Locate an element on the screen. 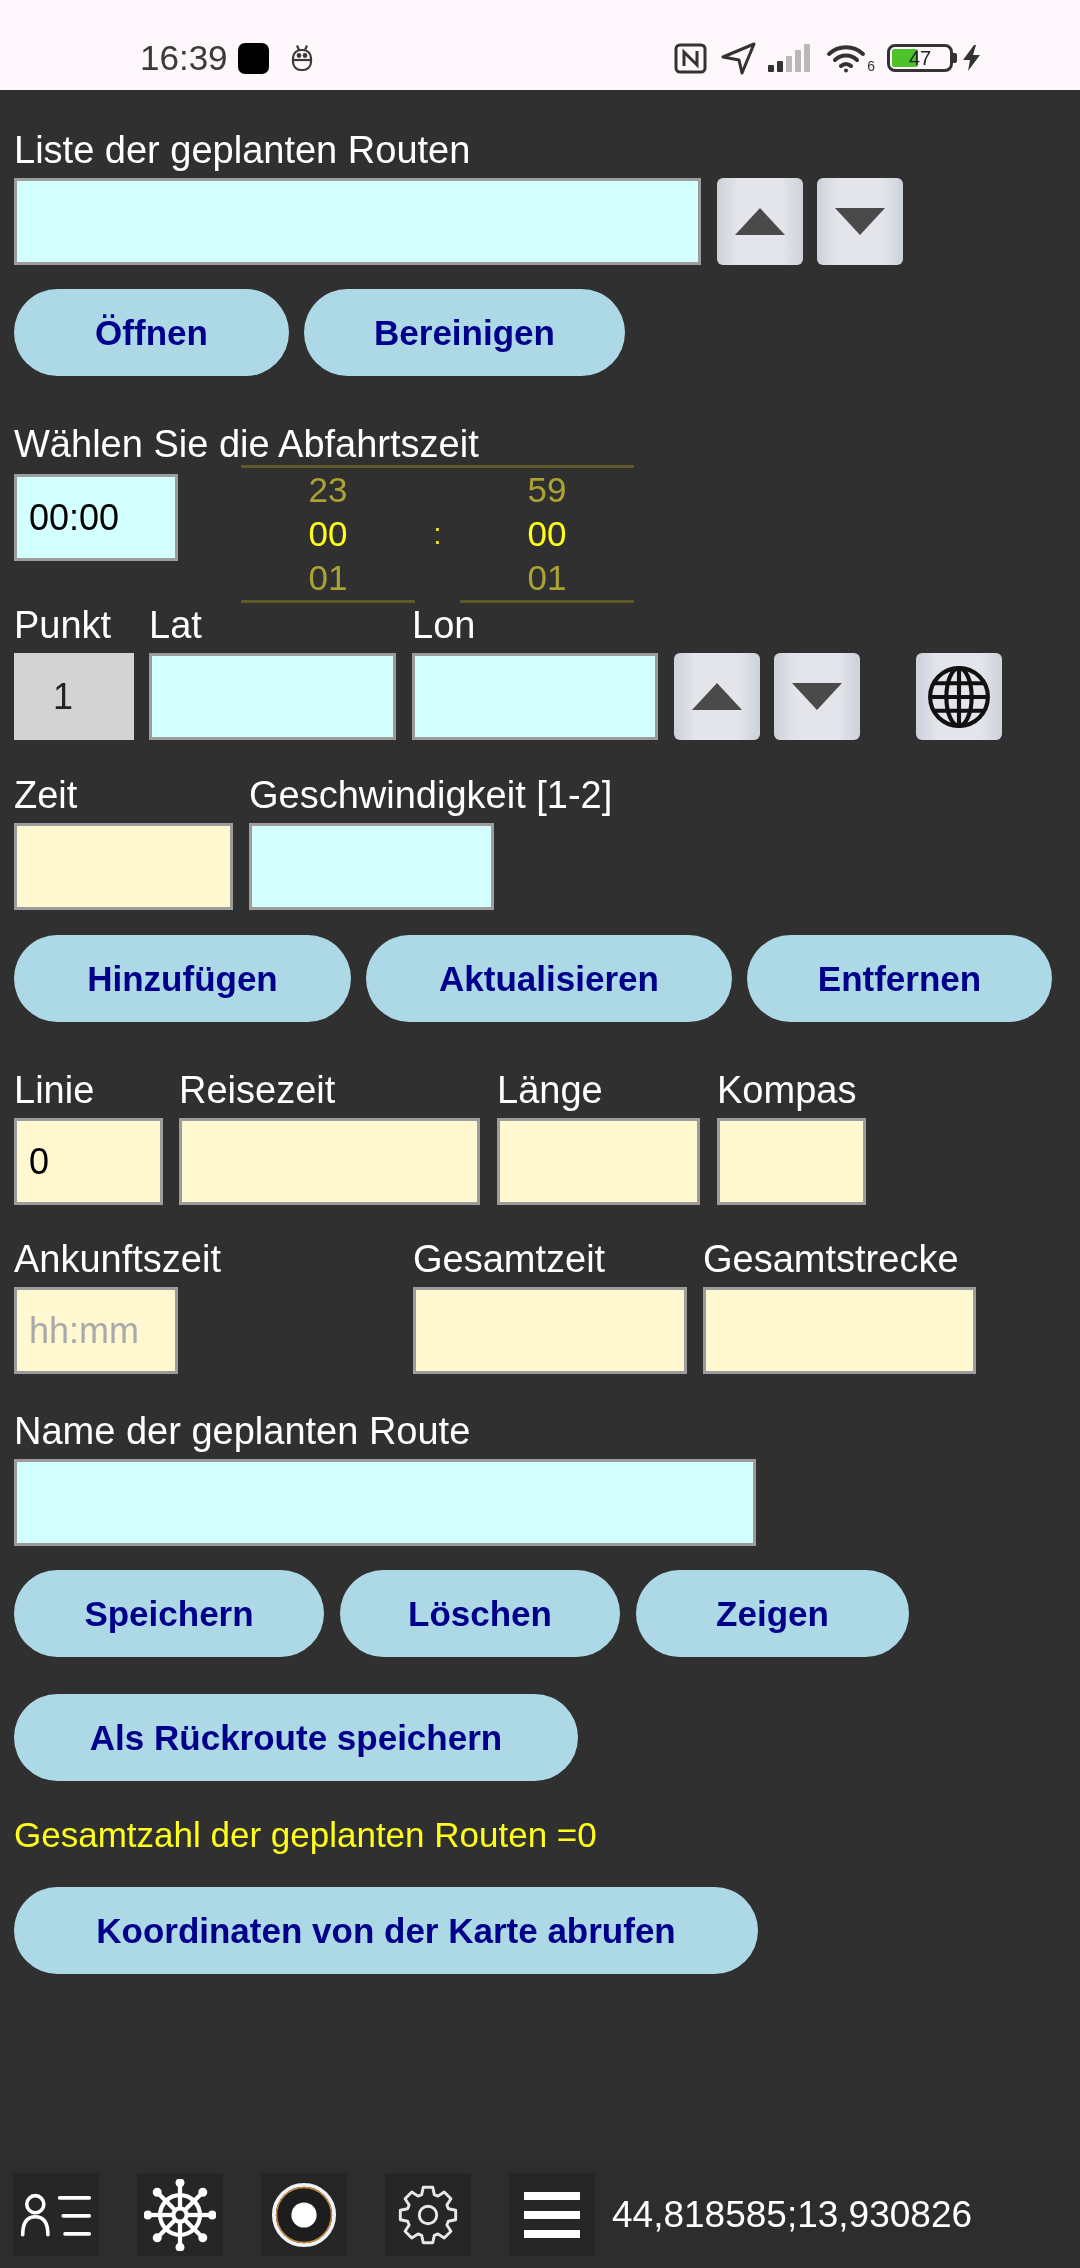 Image resolution: width=1080 pixels, height=2268 pixels. field-label: Name der geplanten Route is located at coordinates (242, 1431).